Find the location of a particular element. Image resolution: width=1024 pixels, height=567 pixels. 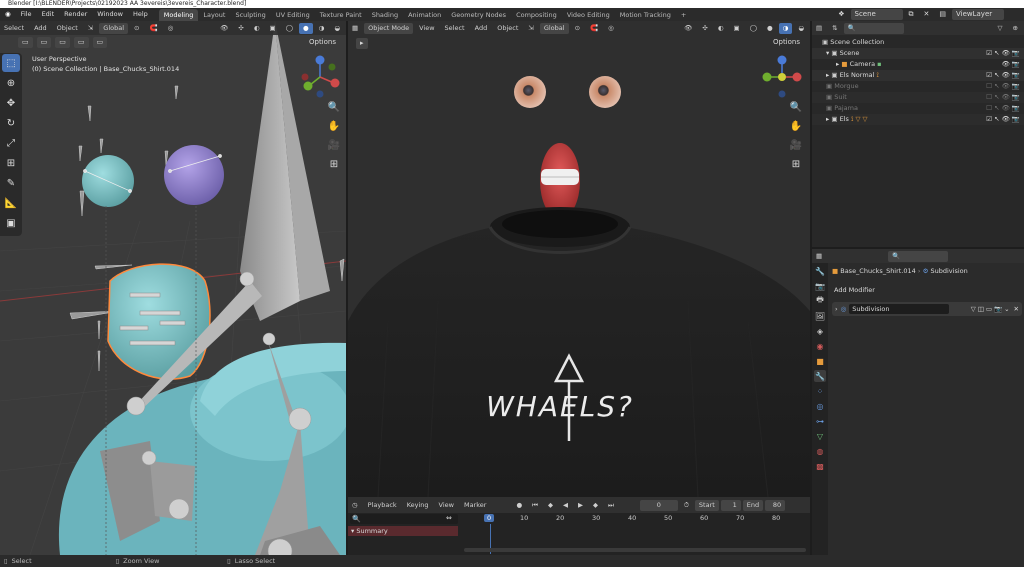

modifier-expand-icon: › is located at coordinates (836, 309).